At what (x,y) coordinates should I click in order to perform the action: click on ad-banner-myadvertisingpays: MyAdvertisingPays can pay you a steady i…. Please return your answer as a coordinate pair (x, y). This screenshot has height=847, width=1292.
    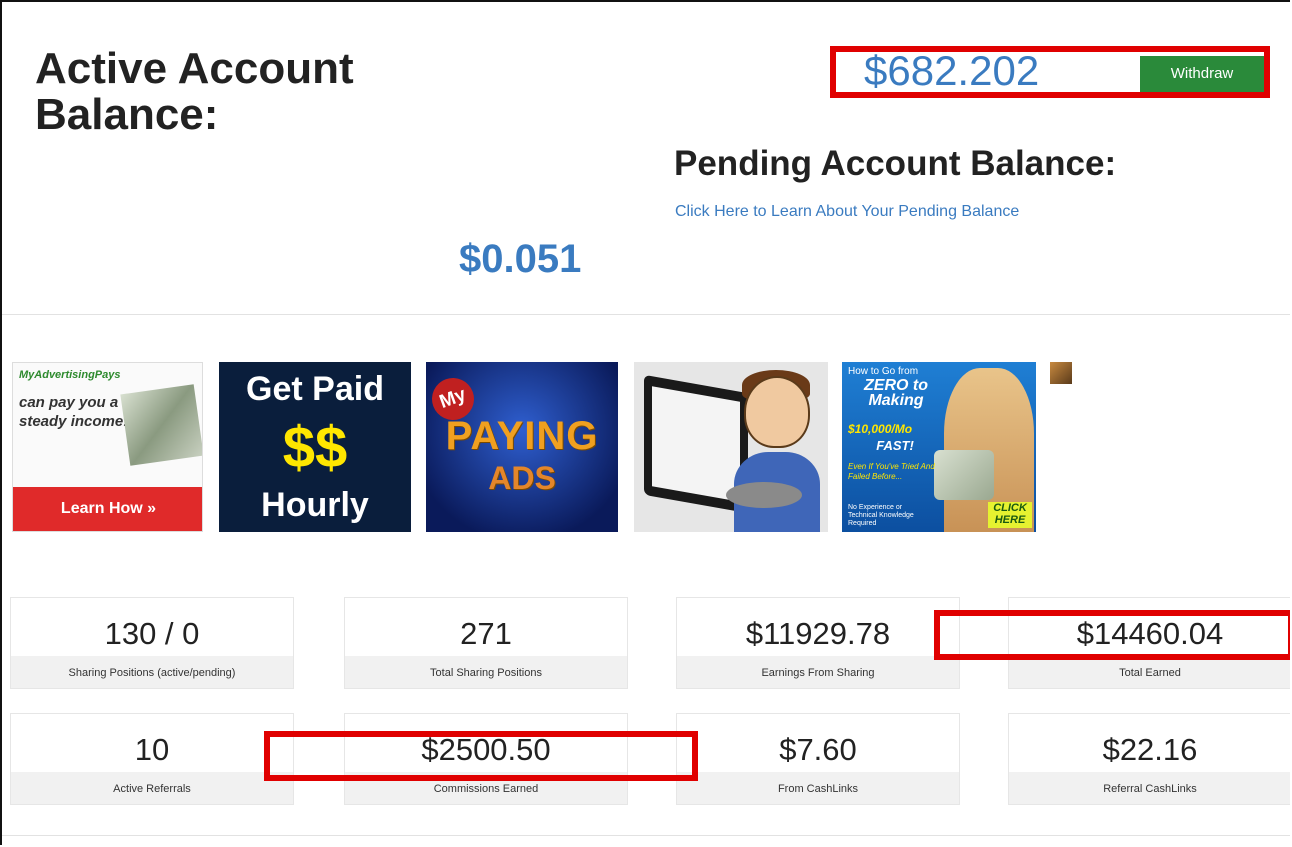
    Looking at the image, I should click on (107, 447).